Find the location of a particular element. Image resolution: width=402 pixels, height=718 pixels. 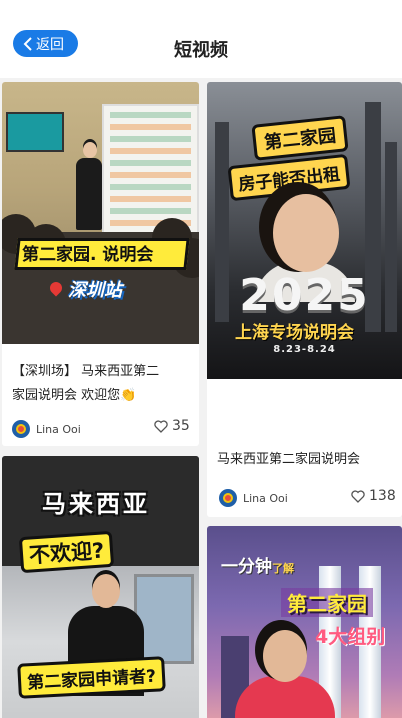

seminar-tv-screen is located at coordinates (35, 132).